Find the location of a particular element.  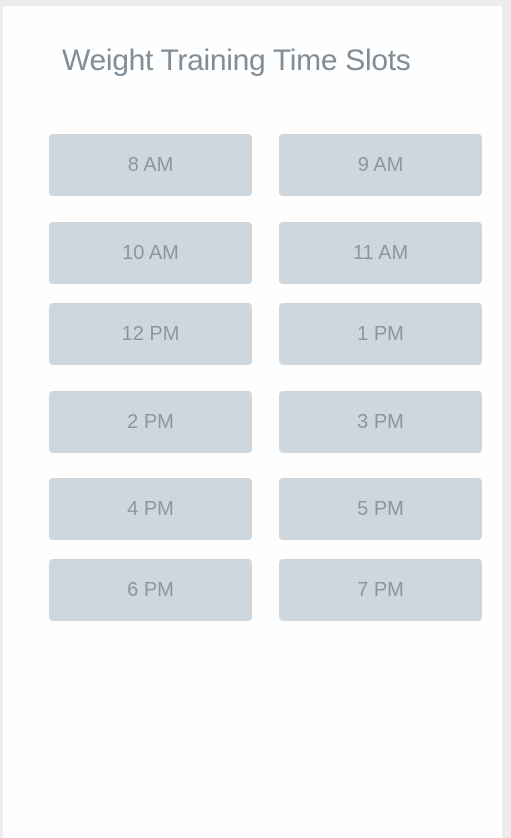

time-slot-button: 8 AM is located at coordinates (150, 165).